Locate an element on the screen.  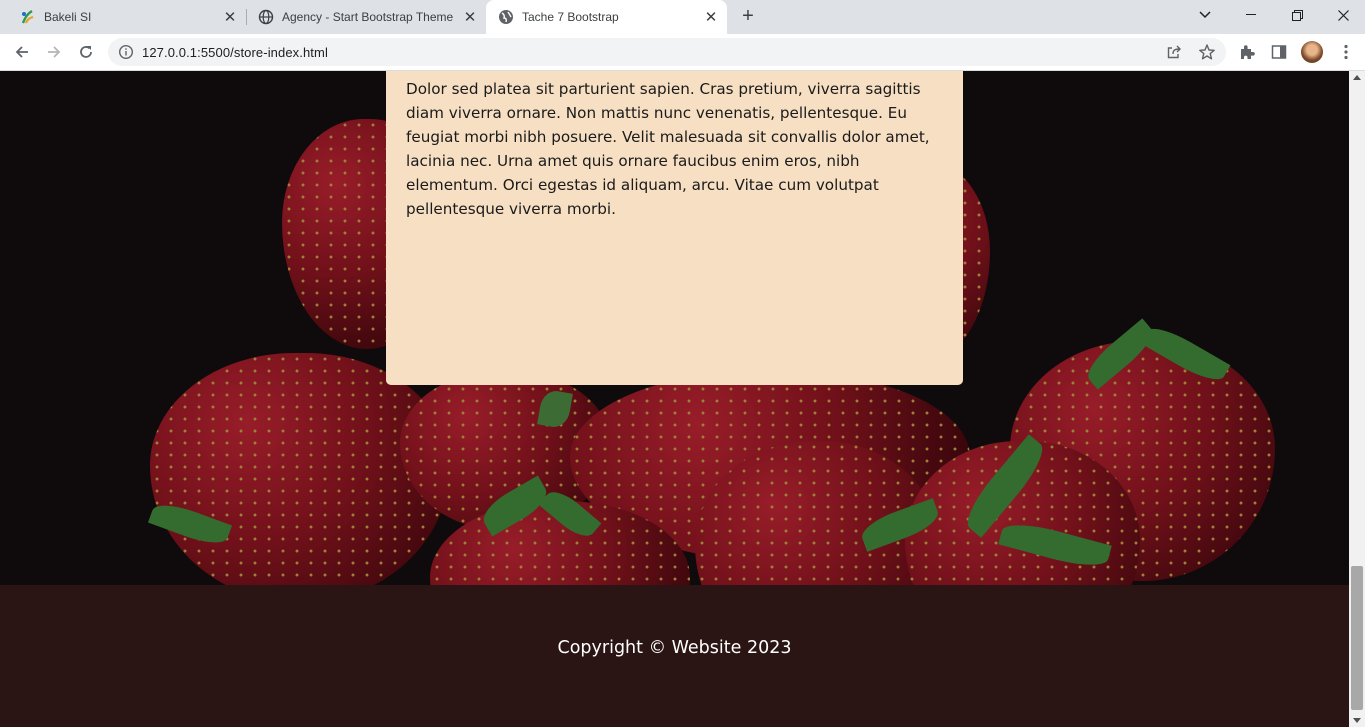
browser-toolbar: 127.0.0.1:5500/store-index.html is located at coordinates (682, 52).